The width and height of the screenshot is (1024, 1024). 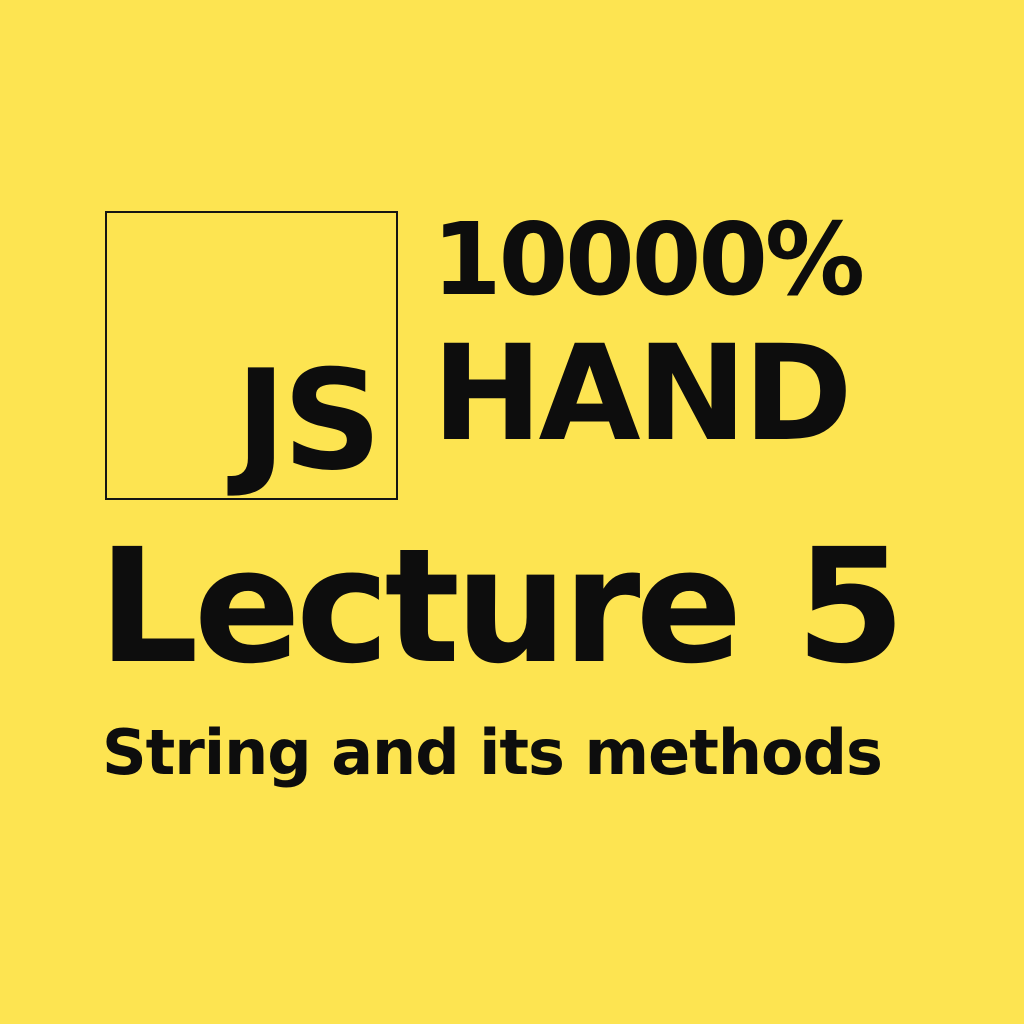 I want to click on lecture-title: Lecture 5, so click(x=502, y=607).